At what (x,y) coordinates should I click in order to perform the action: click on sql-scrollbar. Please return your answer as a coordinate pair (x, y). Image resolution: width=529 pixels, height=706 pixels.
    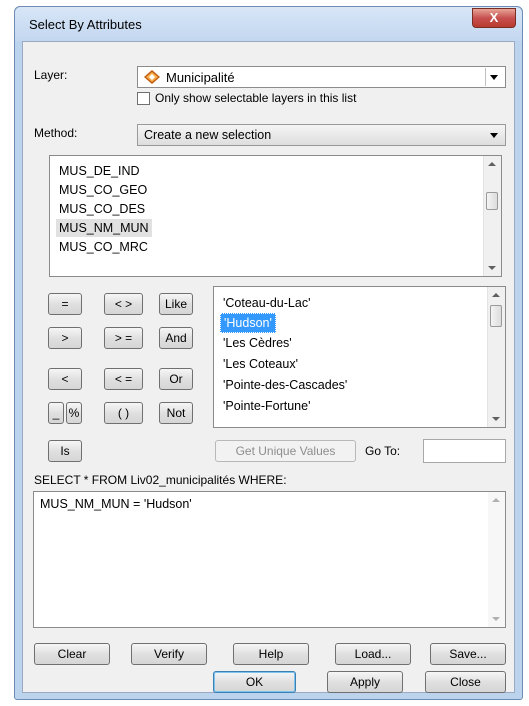
    Looking at the image, I should click on (496, 559).